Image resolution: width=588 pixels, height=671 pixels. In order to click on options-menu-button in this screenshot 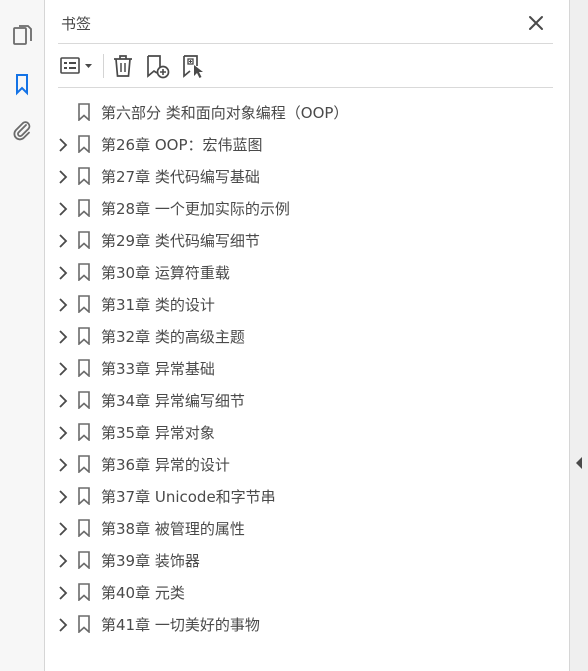, I will do `click(78, 66)`.